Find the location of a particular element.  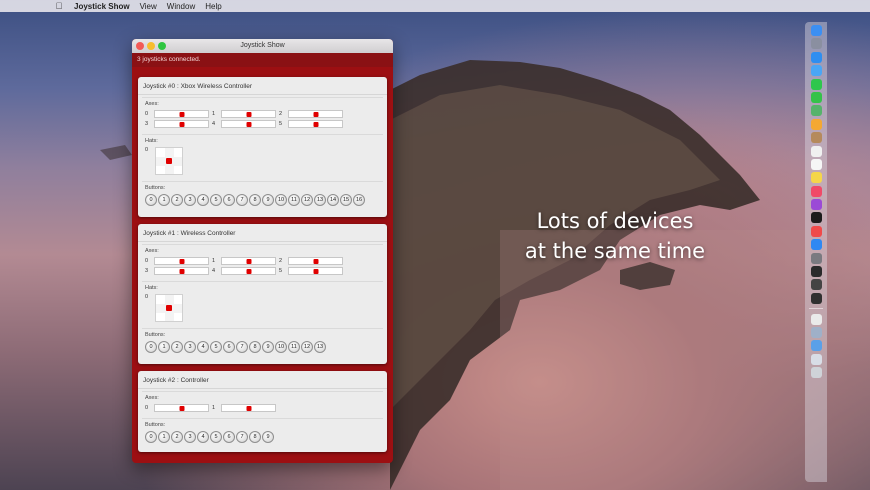

menu-help: Help is located at coordinates (213, 6).